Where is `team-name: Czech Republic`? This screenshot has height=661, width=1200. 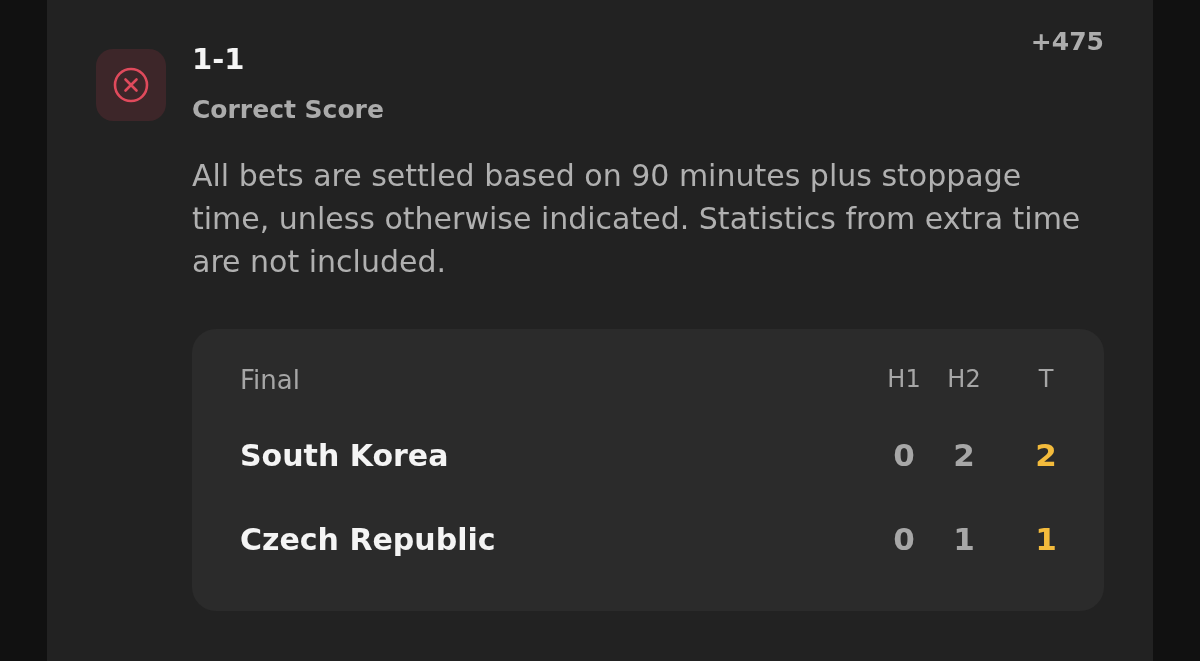
team-name: Czech Republic is located at coordinates (368, 539).